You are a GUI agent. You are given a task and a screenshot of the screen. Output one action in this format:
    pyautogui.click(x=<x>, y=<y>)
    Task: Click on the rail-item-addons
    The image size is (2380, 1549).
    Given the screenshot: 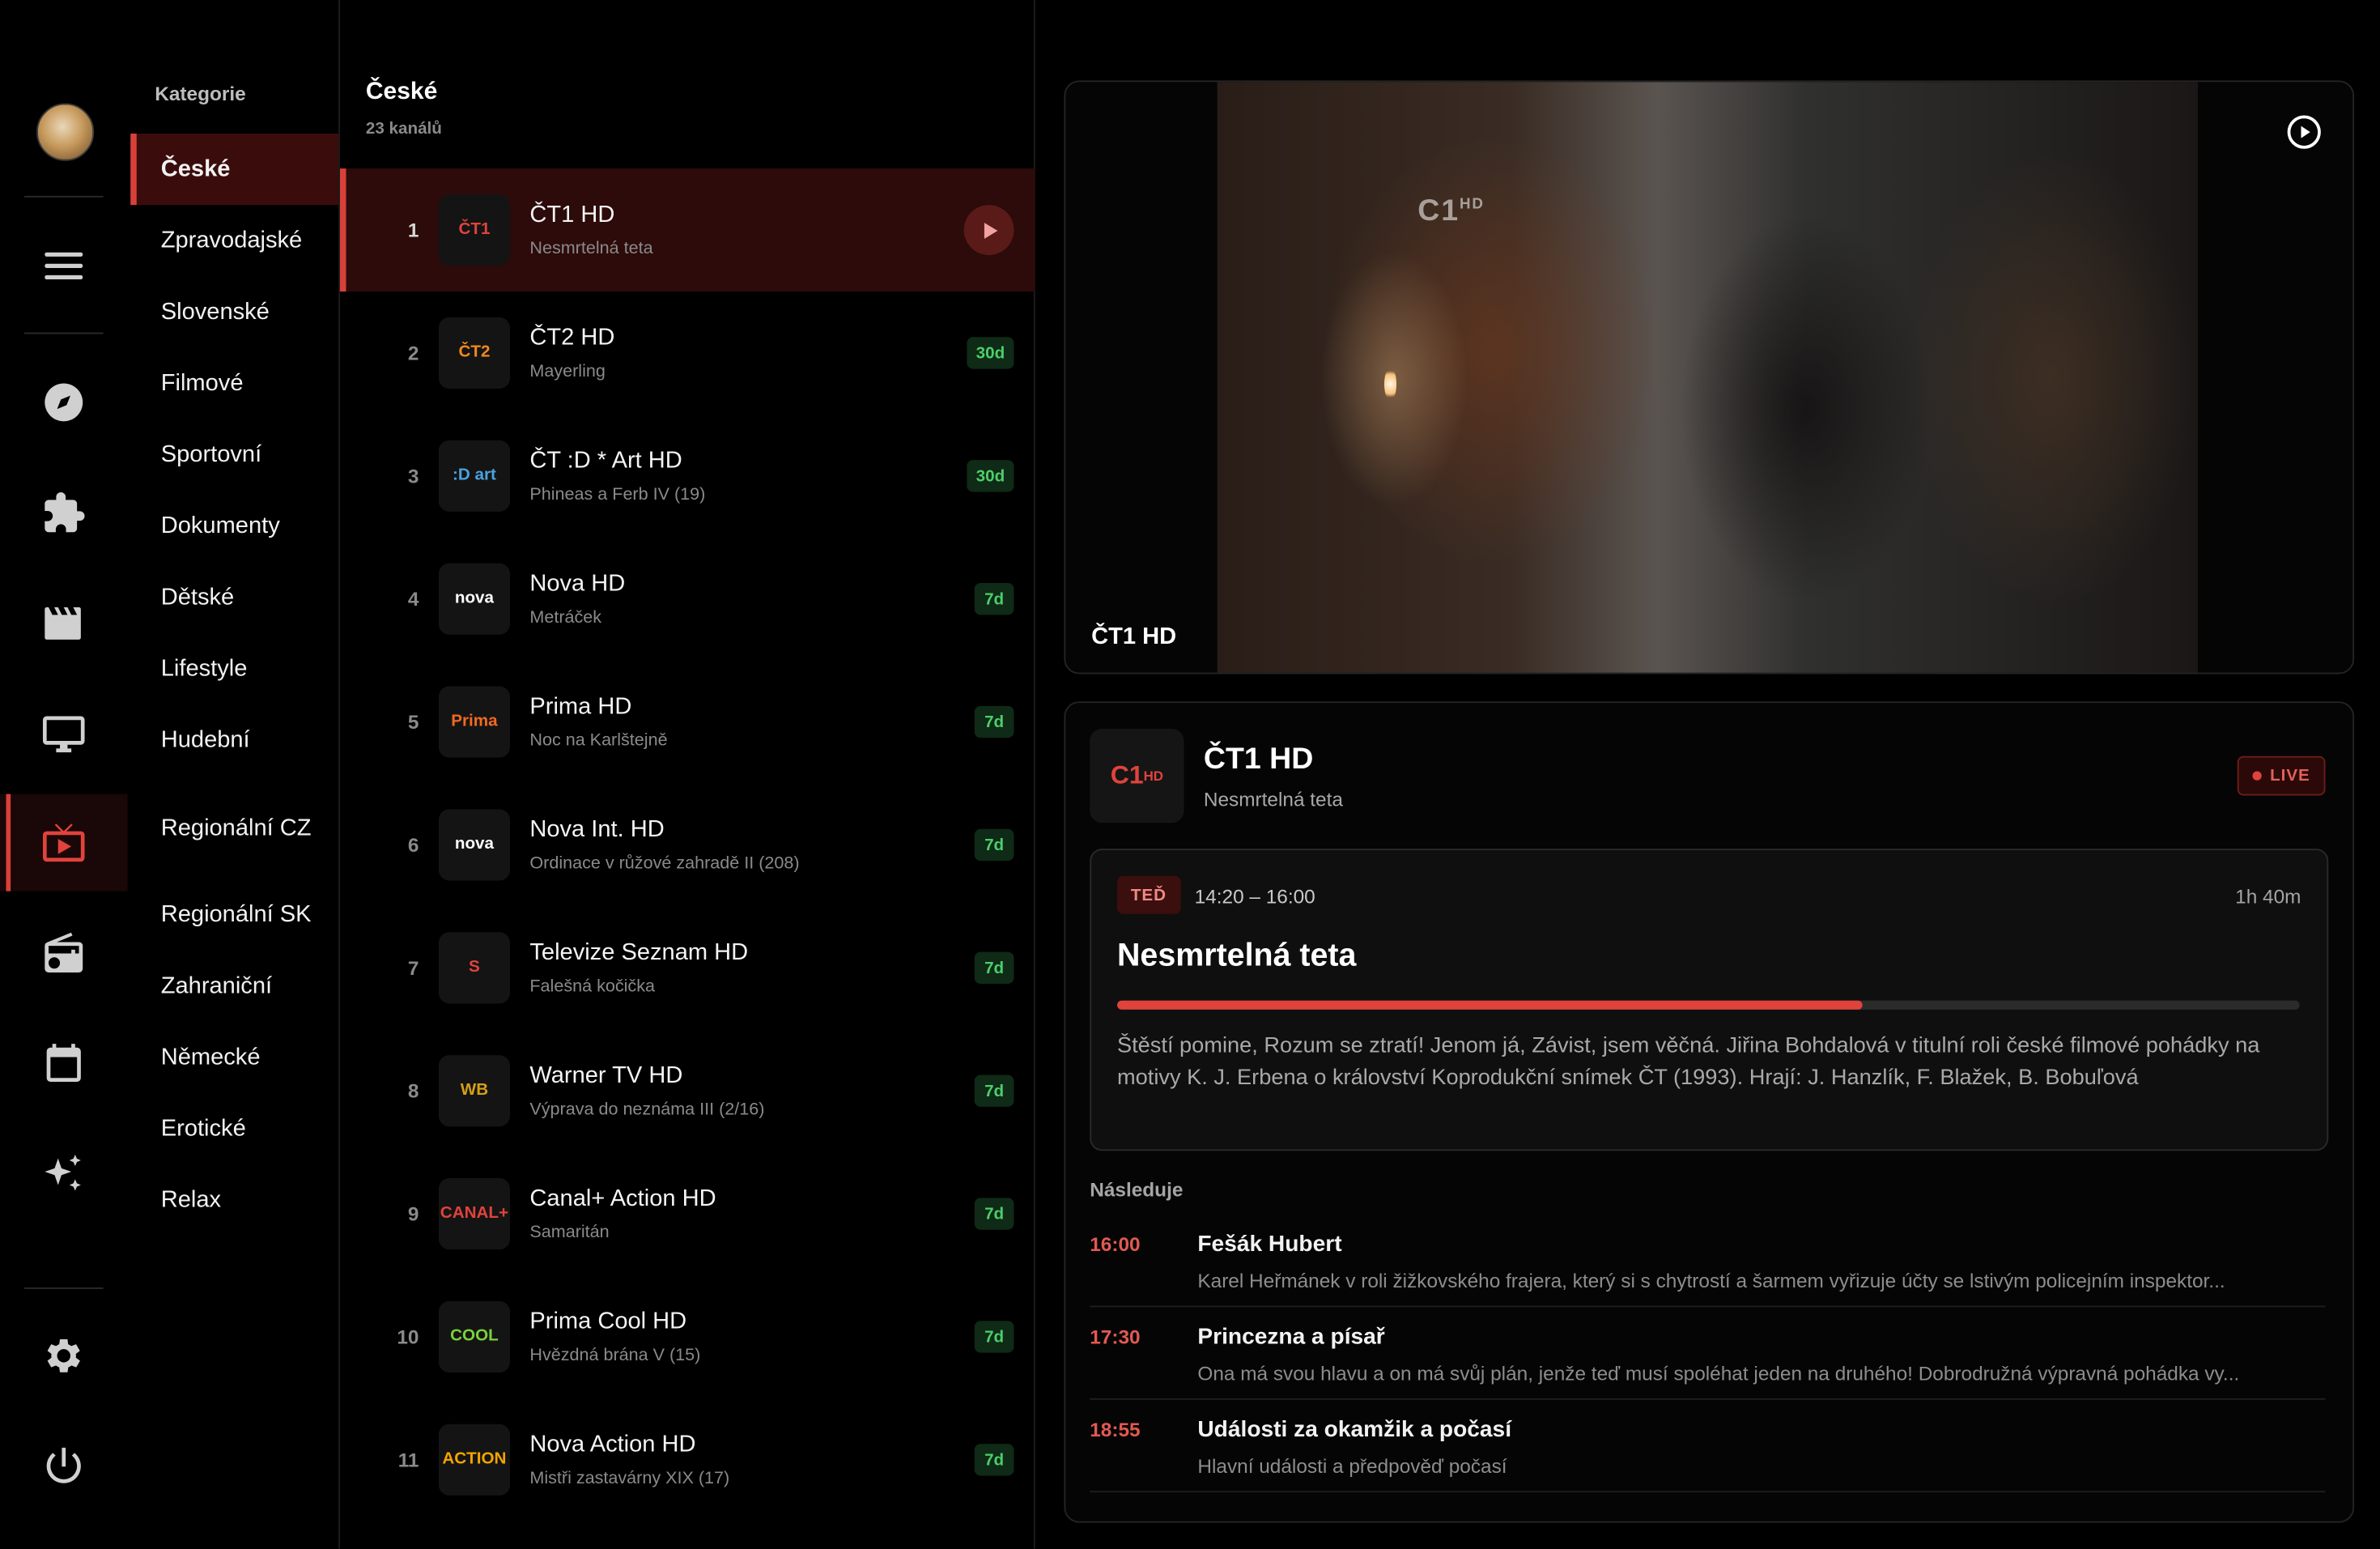 What is the action you would take?
    pyautogui.click(x=64, y=513)
    